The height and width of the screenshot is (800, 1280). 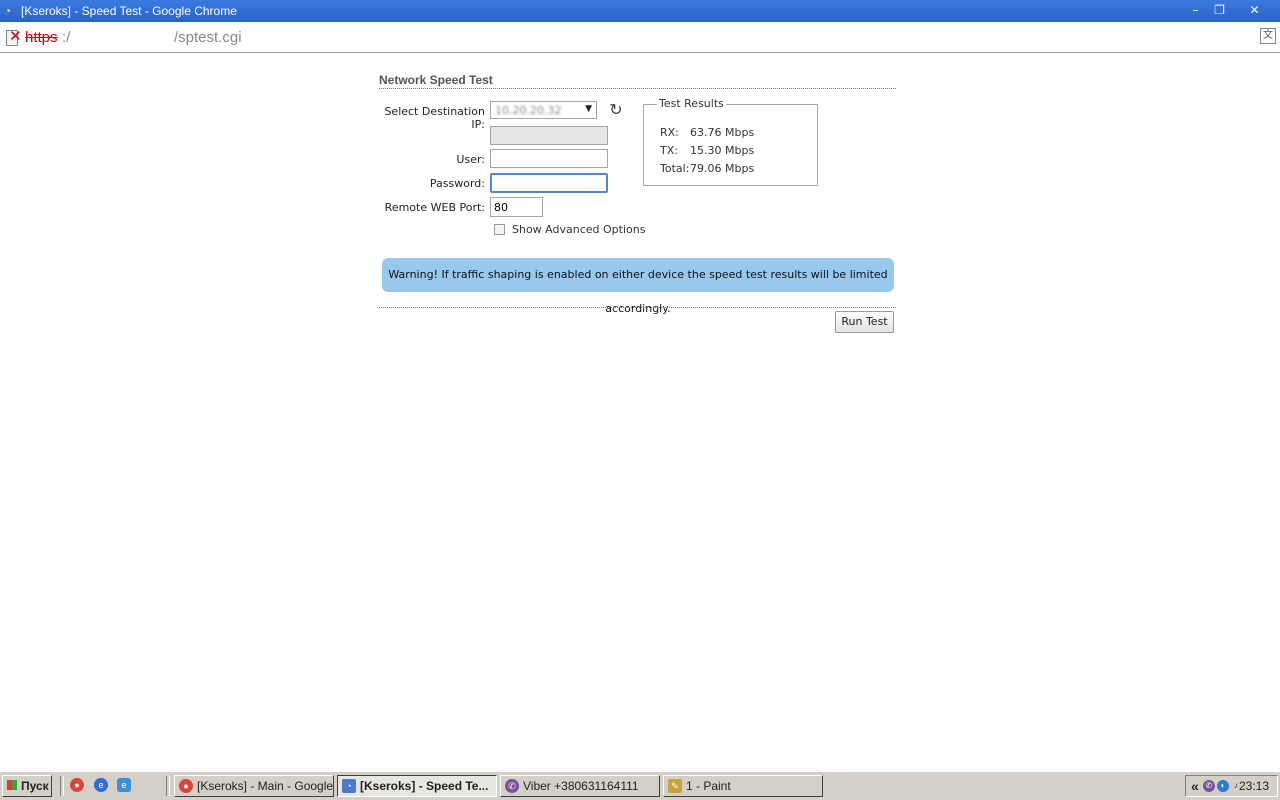 I want to click on tx-label: TX:, so click(x=669, y=150).